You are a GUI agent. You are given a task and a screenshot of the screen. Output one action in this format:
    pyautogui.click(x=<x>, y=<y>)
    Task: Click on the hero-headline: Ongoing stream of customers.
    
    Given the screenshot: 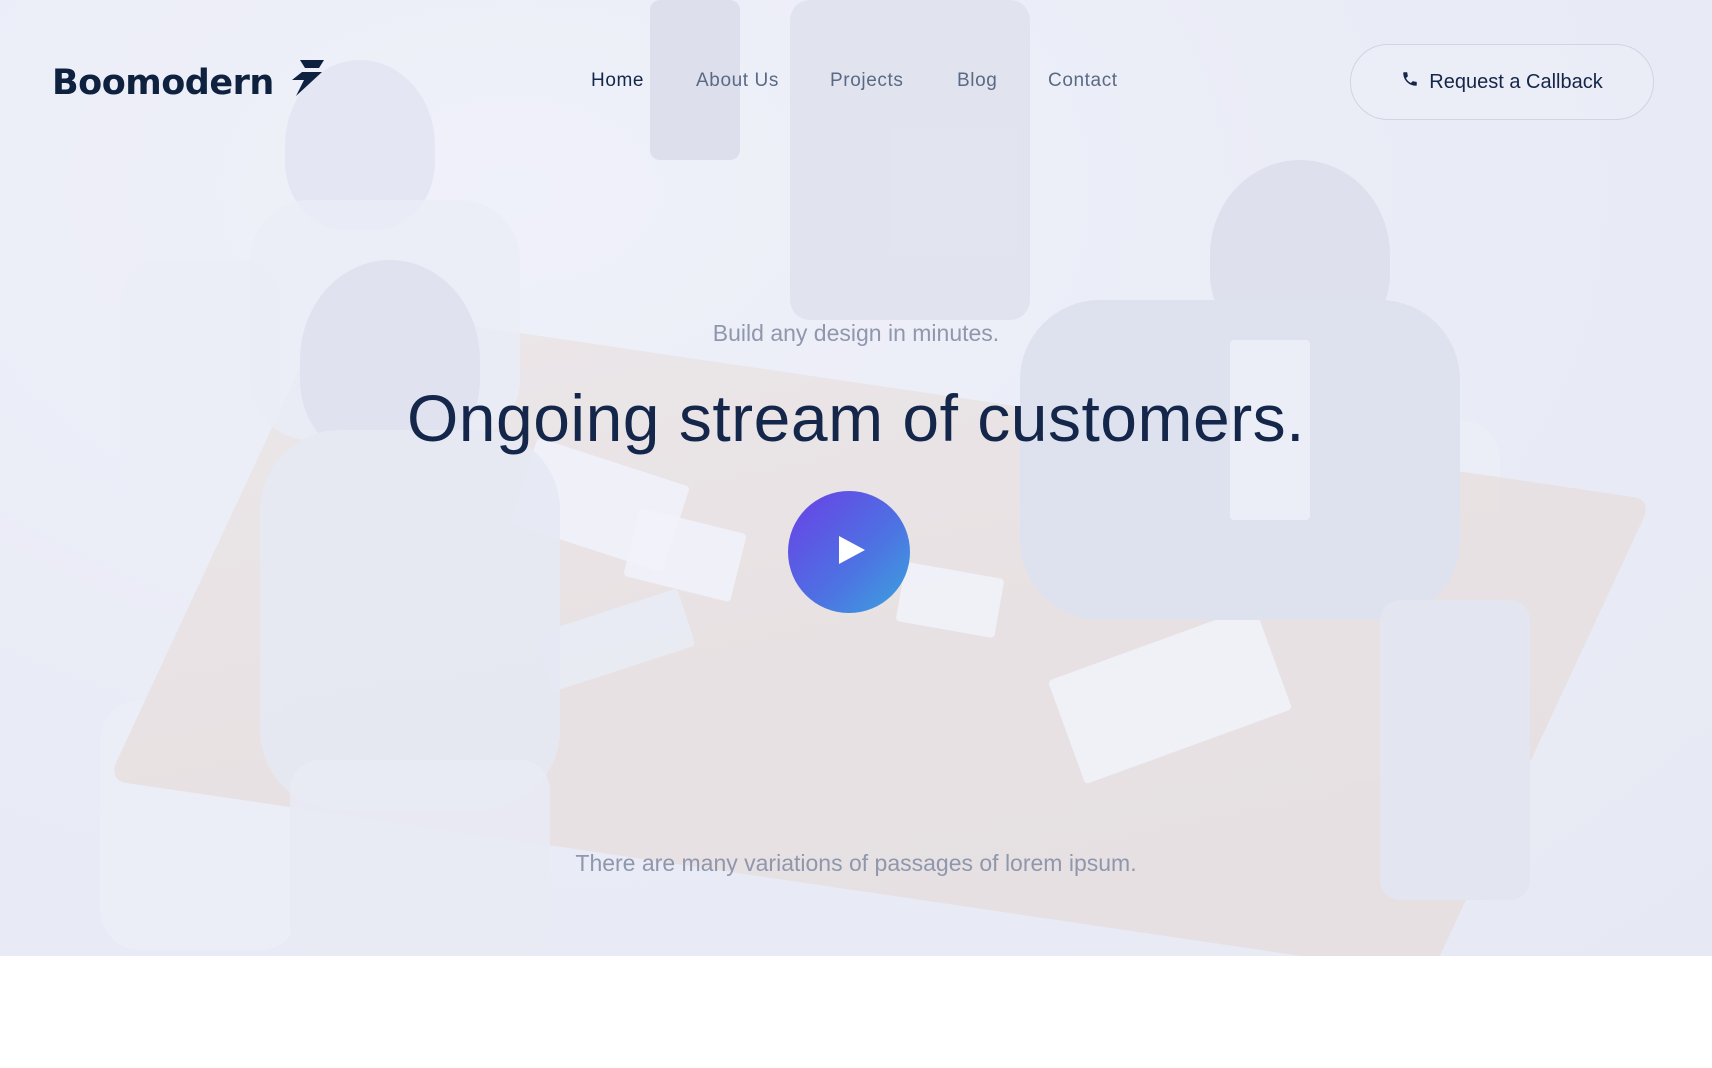 What is the action you would take?
    pyautogui.click(x=856, y=418)
    